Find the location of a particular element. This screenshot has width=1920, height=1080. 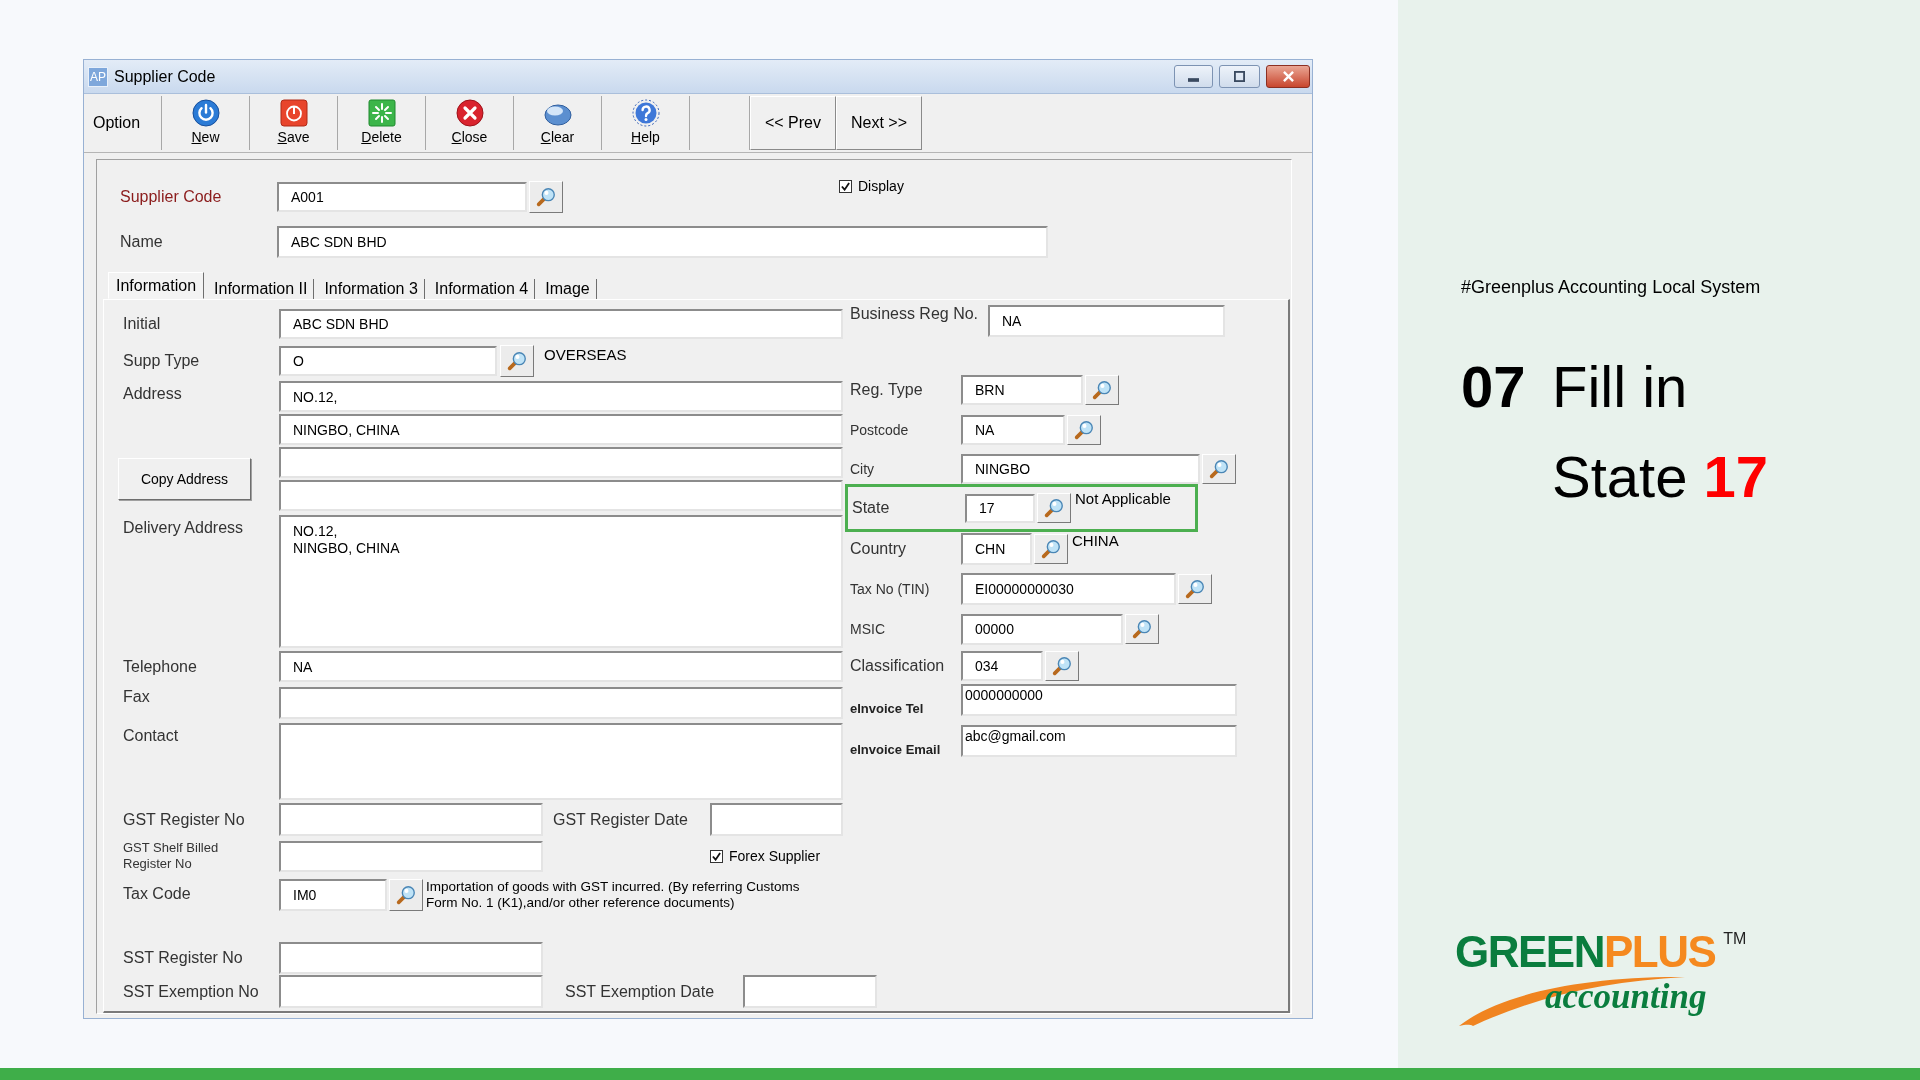

field-label: Postcode is located at coordinates (880, 430).